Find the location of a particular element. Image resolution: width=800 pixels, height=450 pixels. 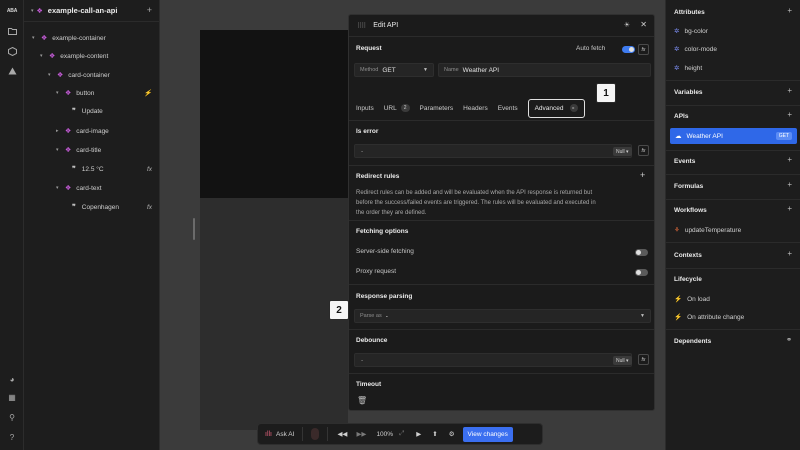

attribute-item: ✲ bg-color is located at coordinates (691, 31).